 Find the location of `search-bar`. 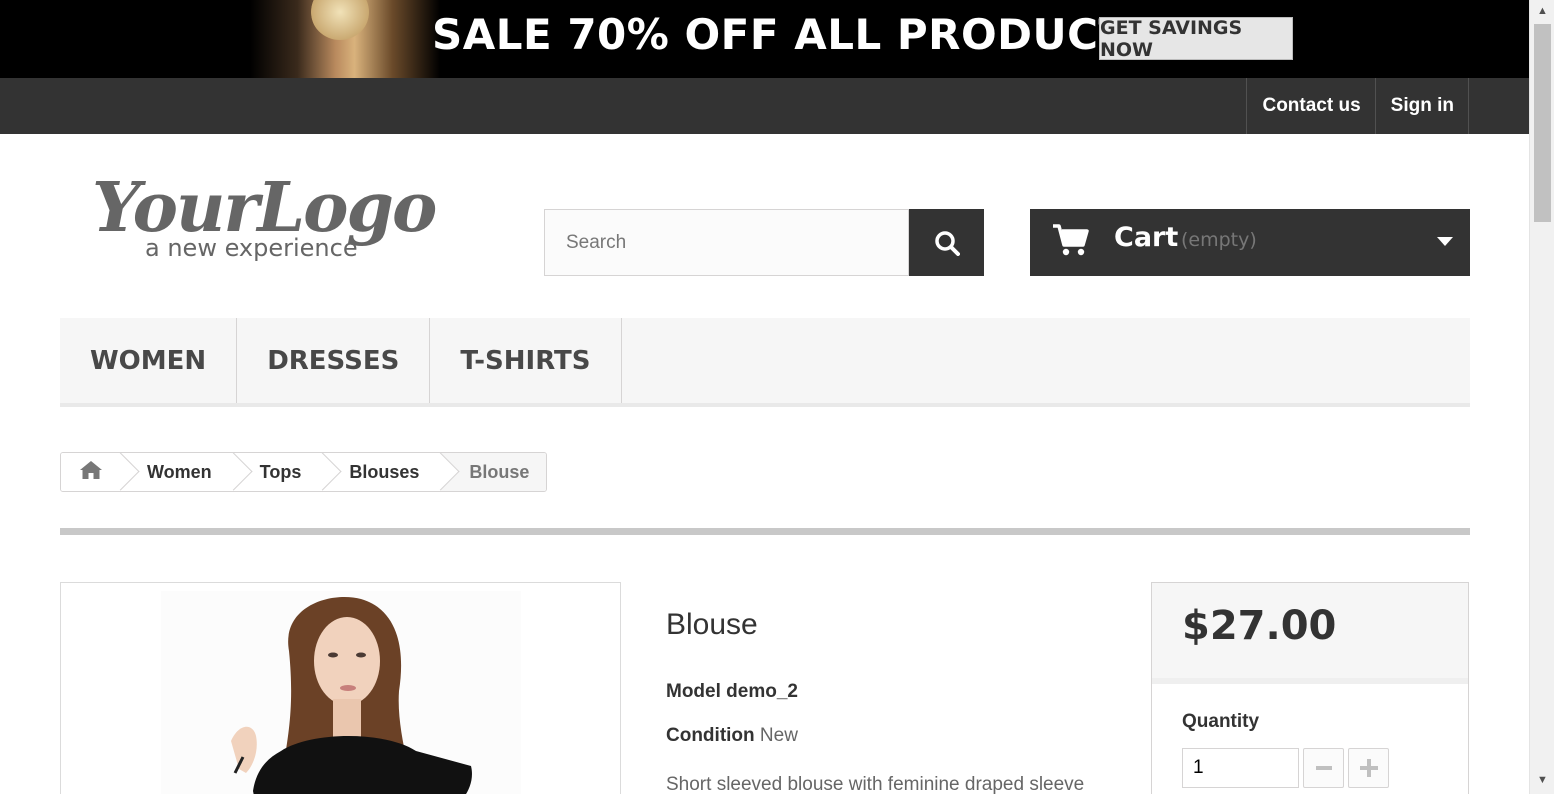

search-bar is located at coordinates (764, 242).